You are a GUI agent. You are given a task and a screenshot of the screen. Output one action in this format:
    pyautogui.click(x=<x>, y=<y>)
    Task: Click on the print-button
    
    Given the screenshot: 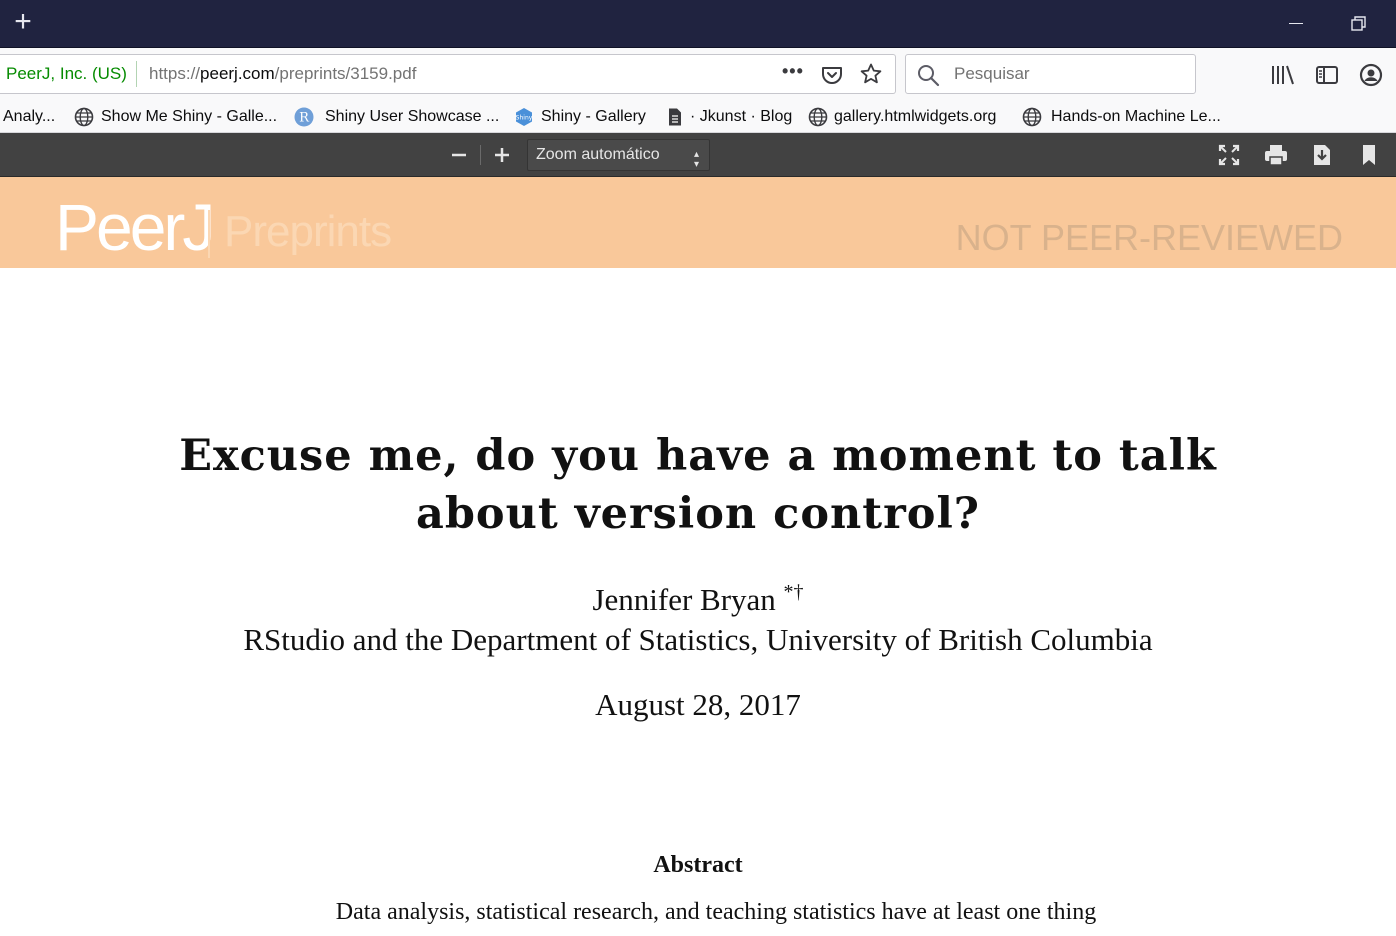 What is the action you would take?
    pyautogui.click(x=1276, y=155)
    